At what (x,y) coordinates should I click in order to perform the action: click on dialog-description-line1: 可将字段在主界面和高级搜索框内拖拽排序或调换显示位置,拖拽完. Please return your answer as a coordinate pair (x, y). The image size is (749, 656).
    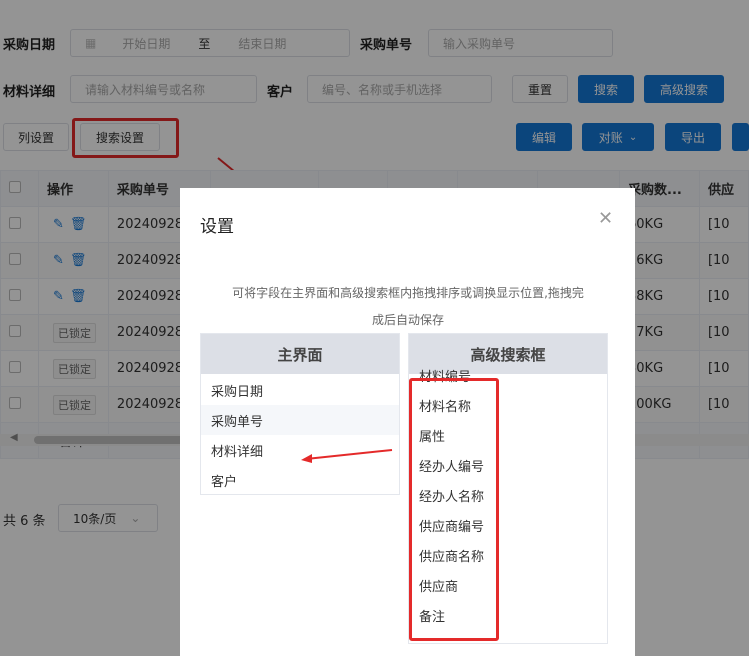
    Looking at the image, I should click on (408, 293).